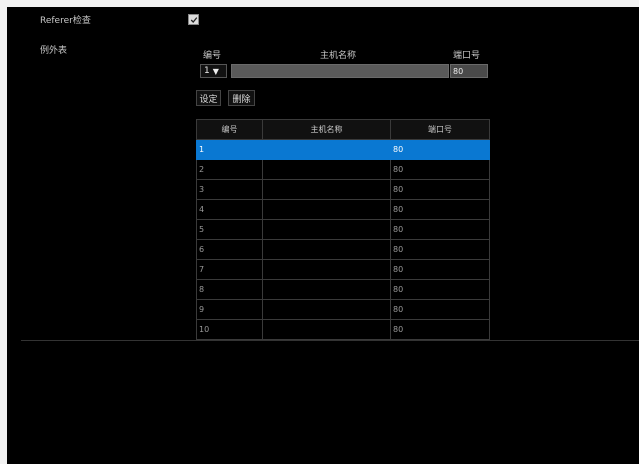 Image resolution: width=639 pixels, height=464 pixels. Describe the element at coordinates (212, 56) in the screenshot. I see `form-col-number: 编号` at that location.